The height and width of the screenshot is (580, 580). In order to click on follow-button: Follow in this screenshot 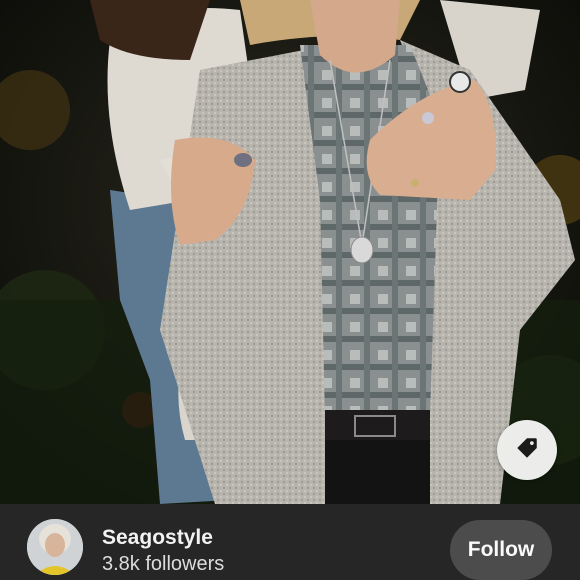, I will do `click(501, 550)`.